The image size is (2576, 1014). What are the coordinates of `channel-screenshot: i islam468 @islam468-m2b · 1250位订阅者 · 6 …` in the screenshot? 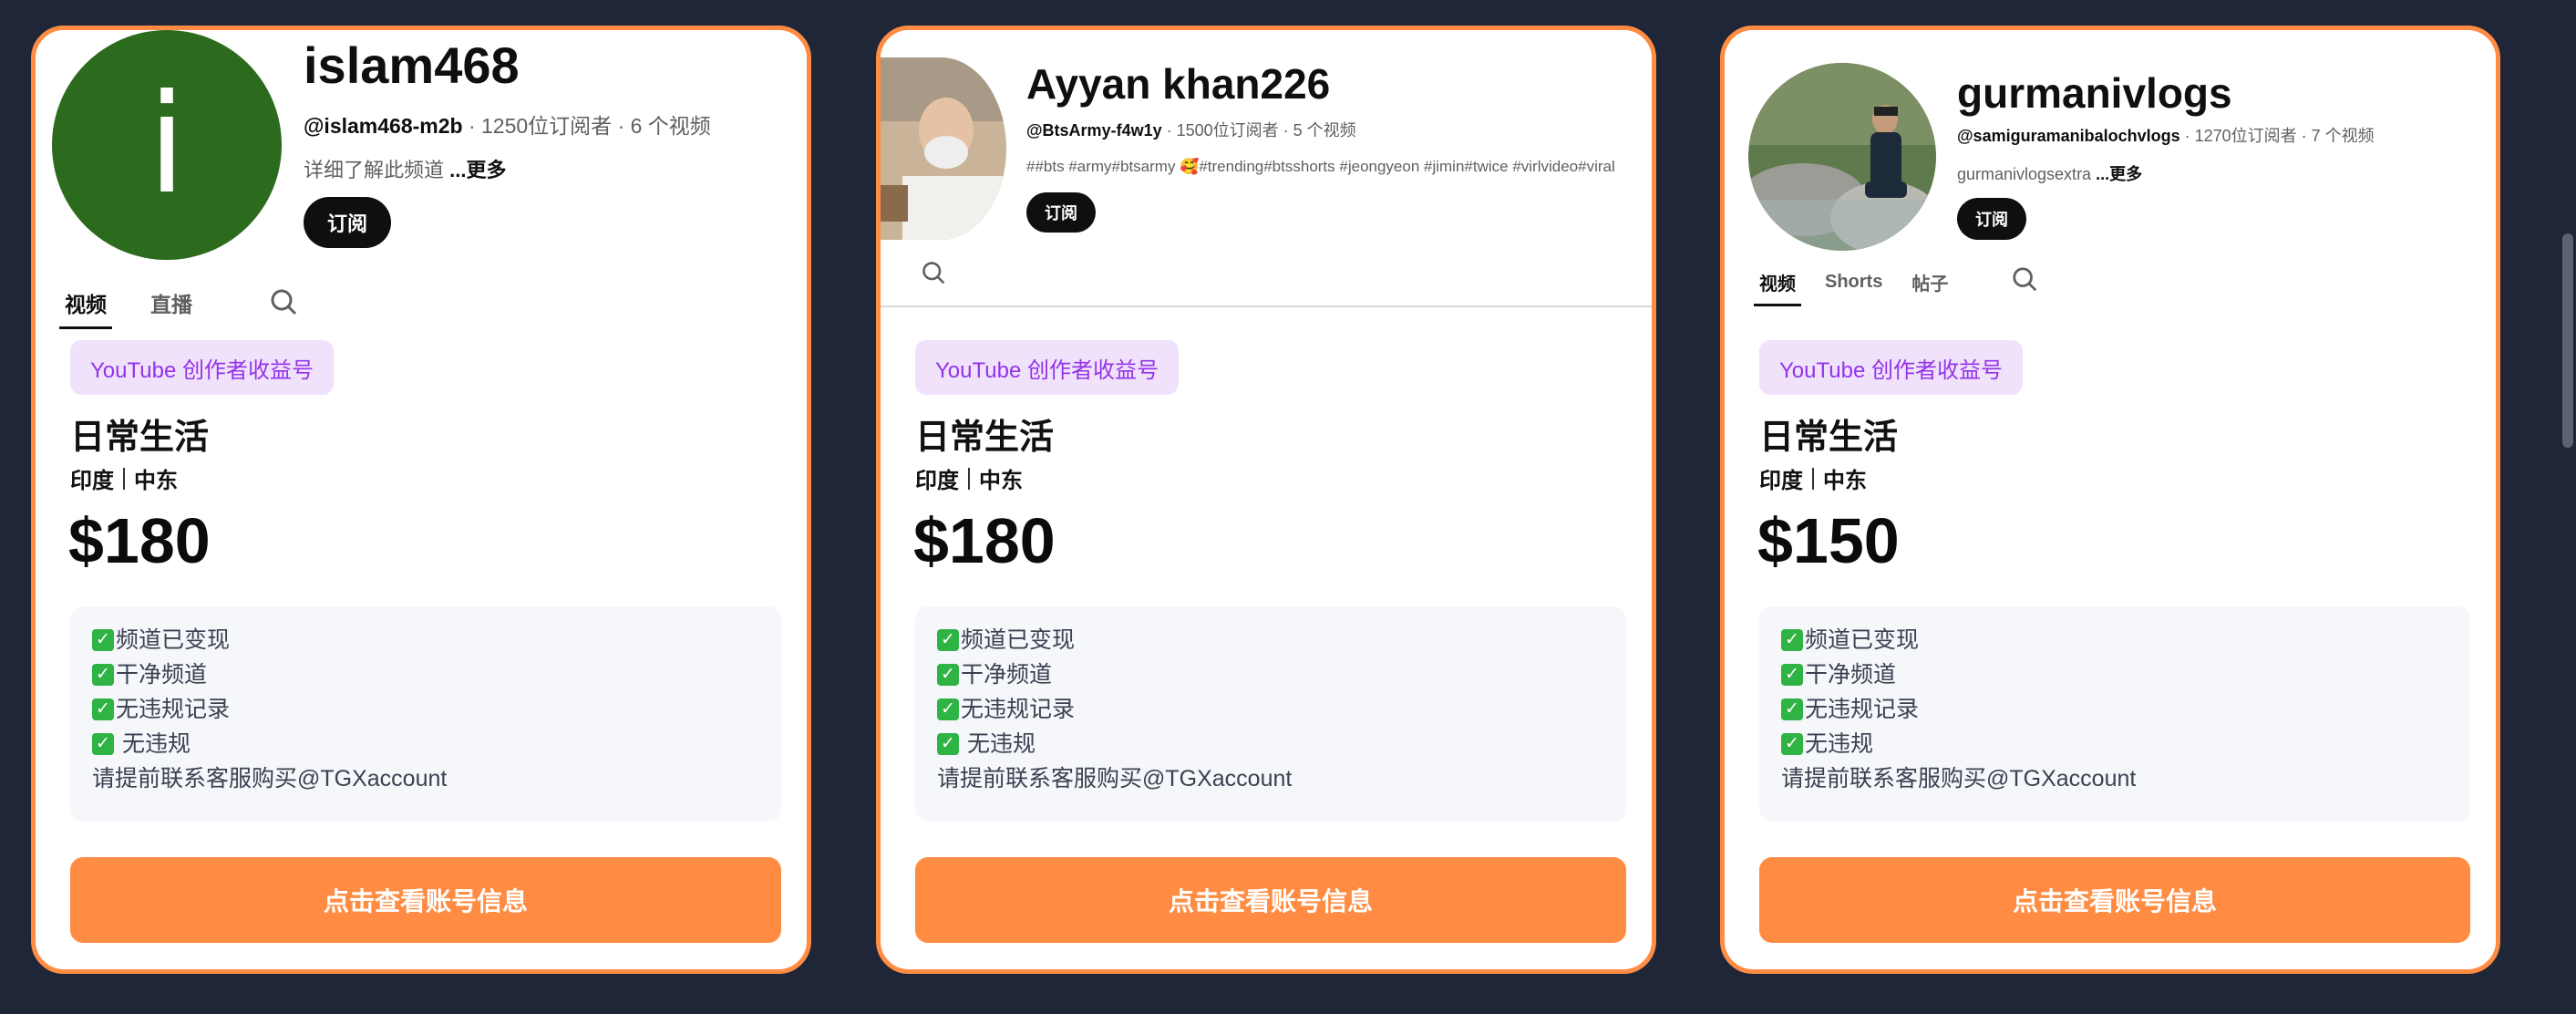 It's located at (421, 180).